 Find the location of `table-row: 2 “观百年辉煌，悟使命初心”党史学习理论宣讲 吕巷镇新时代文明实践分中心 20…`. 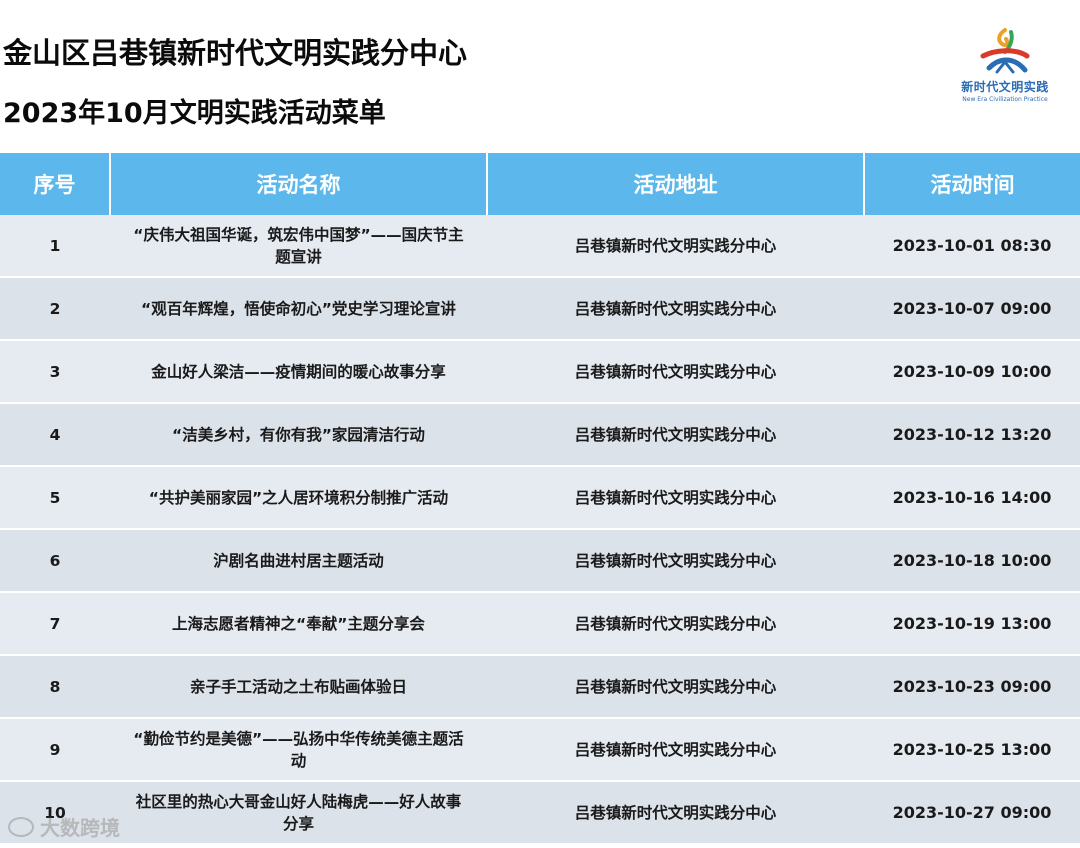

table-row: 2 “观百年辉煌，悟使命初心”党史学习理论宣讲 吕巷镇新时代文明实践分中心 20… is located at coordinates (540, 309).